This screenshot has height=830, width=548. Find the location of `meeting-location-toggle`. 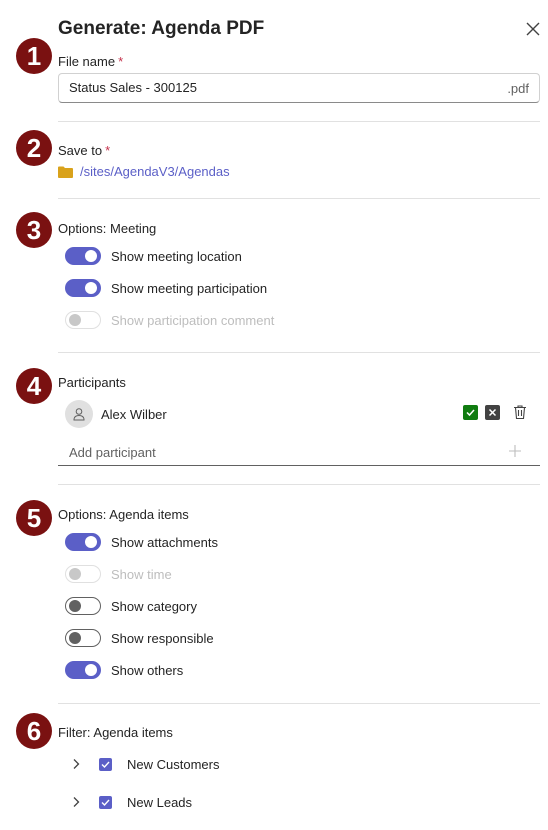

meeting-location-toggle is located at coordinates (83, 256).